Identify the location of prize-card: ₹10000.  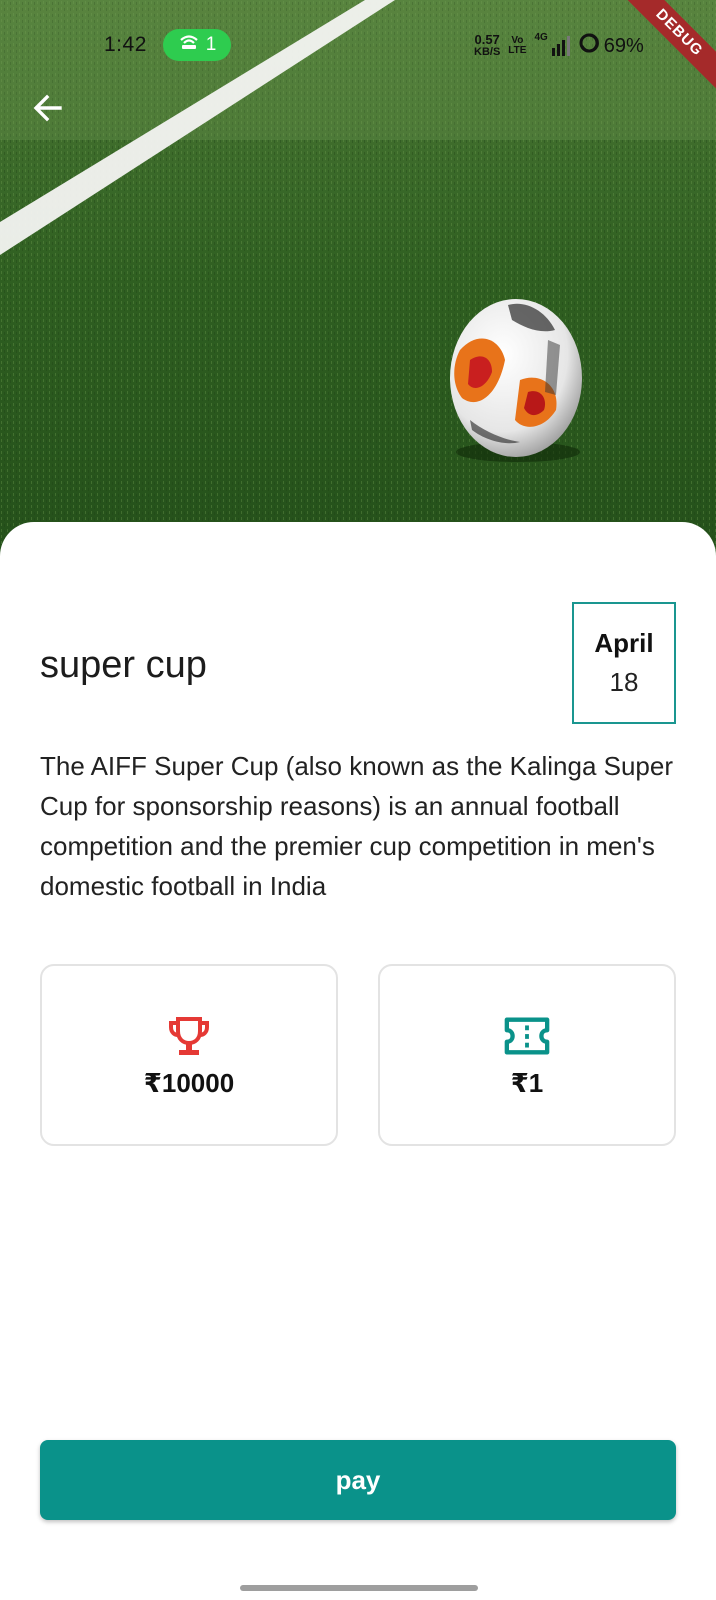
(189, 1055).